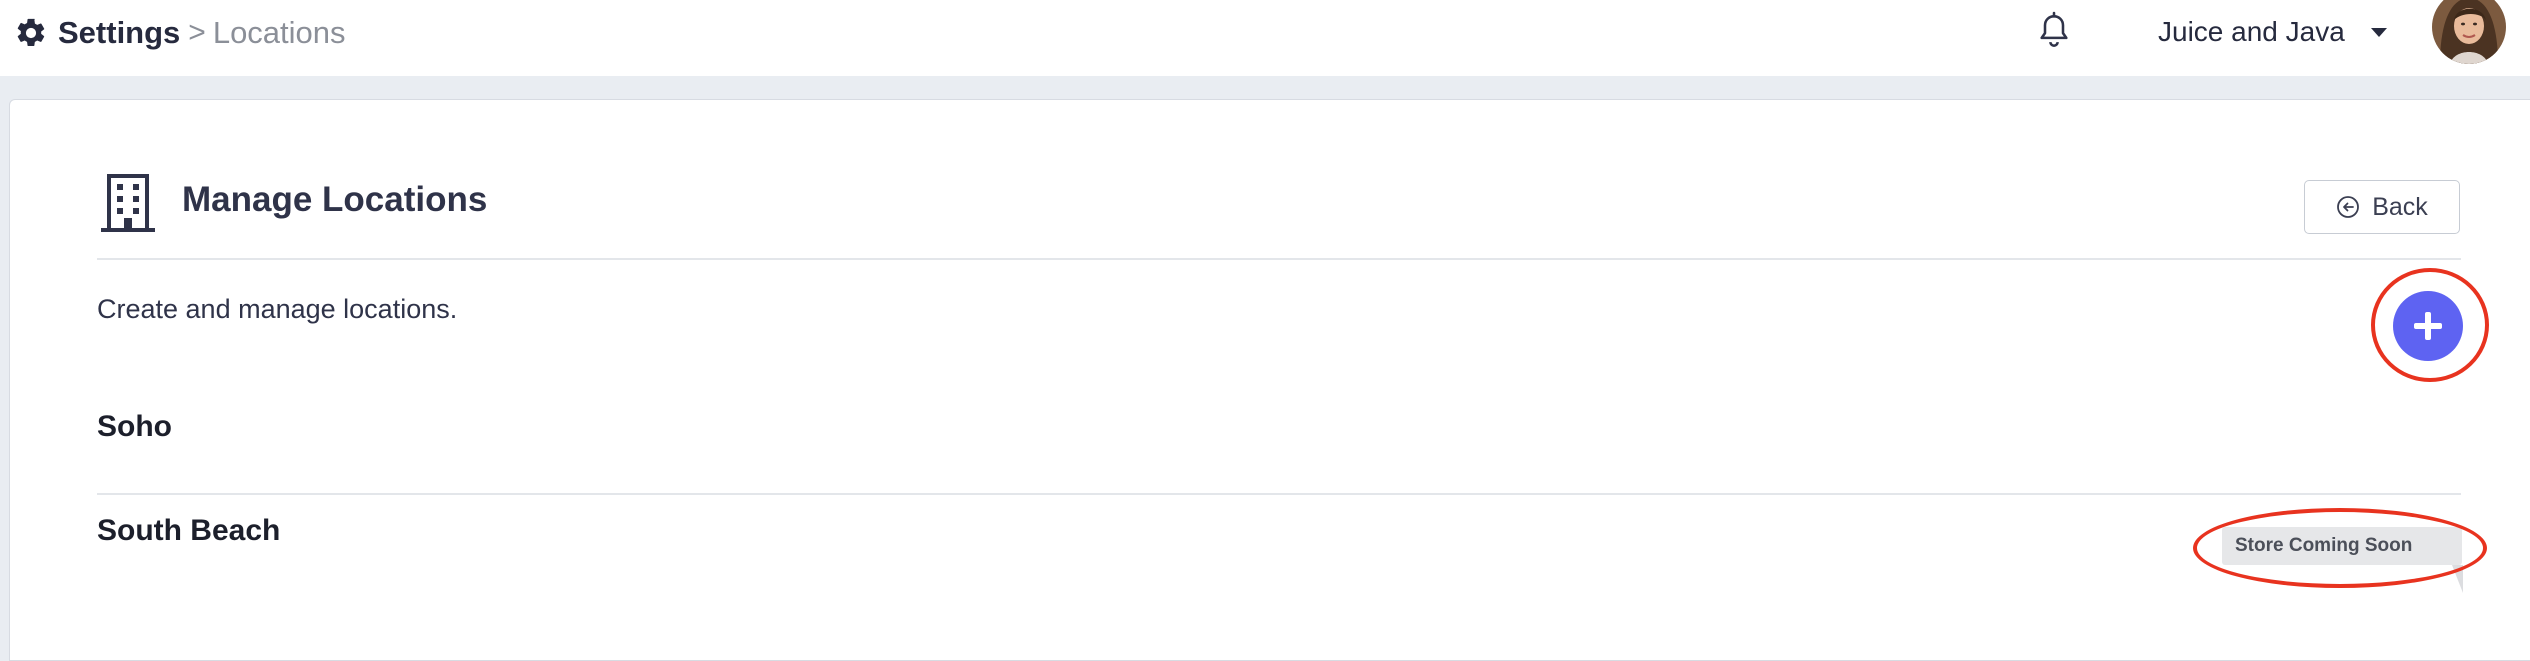 Image resolution: width=2530 pixels, height=661 pixels. I want to click on breadcrumb-current: Locations, so click(279, 32).